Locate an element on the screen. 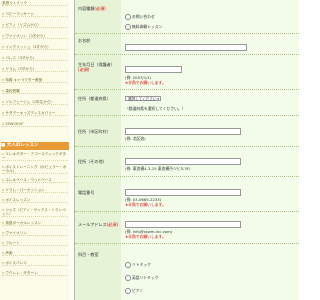 This screenshot has width=320, height=300. phone-note: ※半角でお願いします。 is located at coordinates (145, 204).